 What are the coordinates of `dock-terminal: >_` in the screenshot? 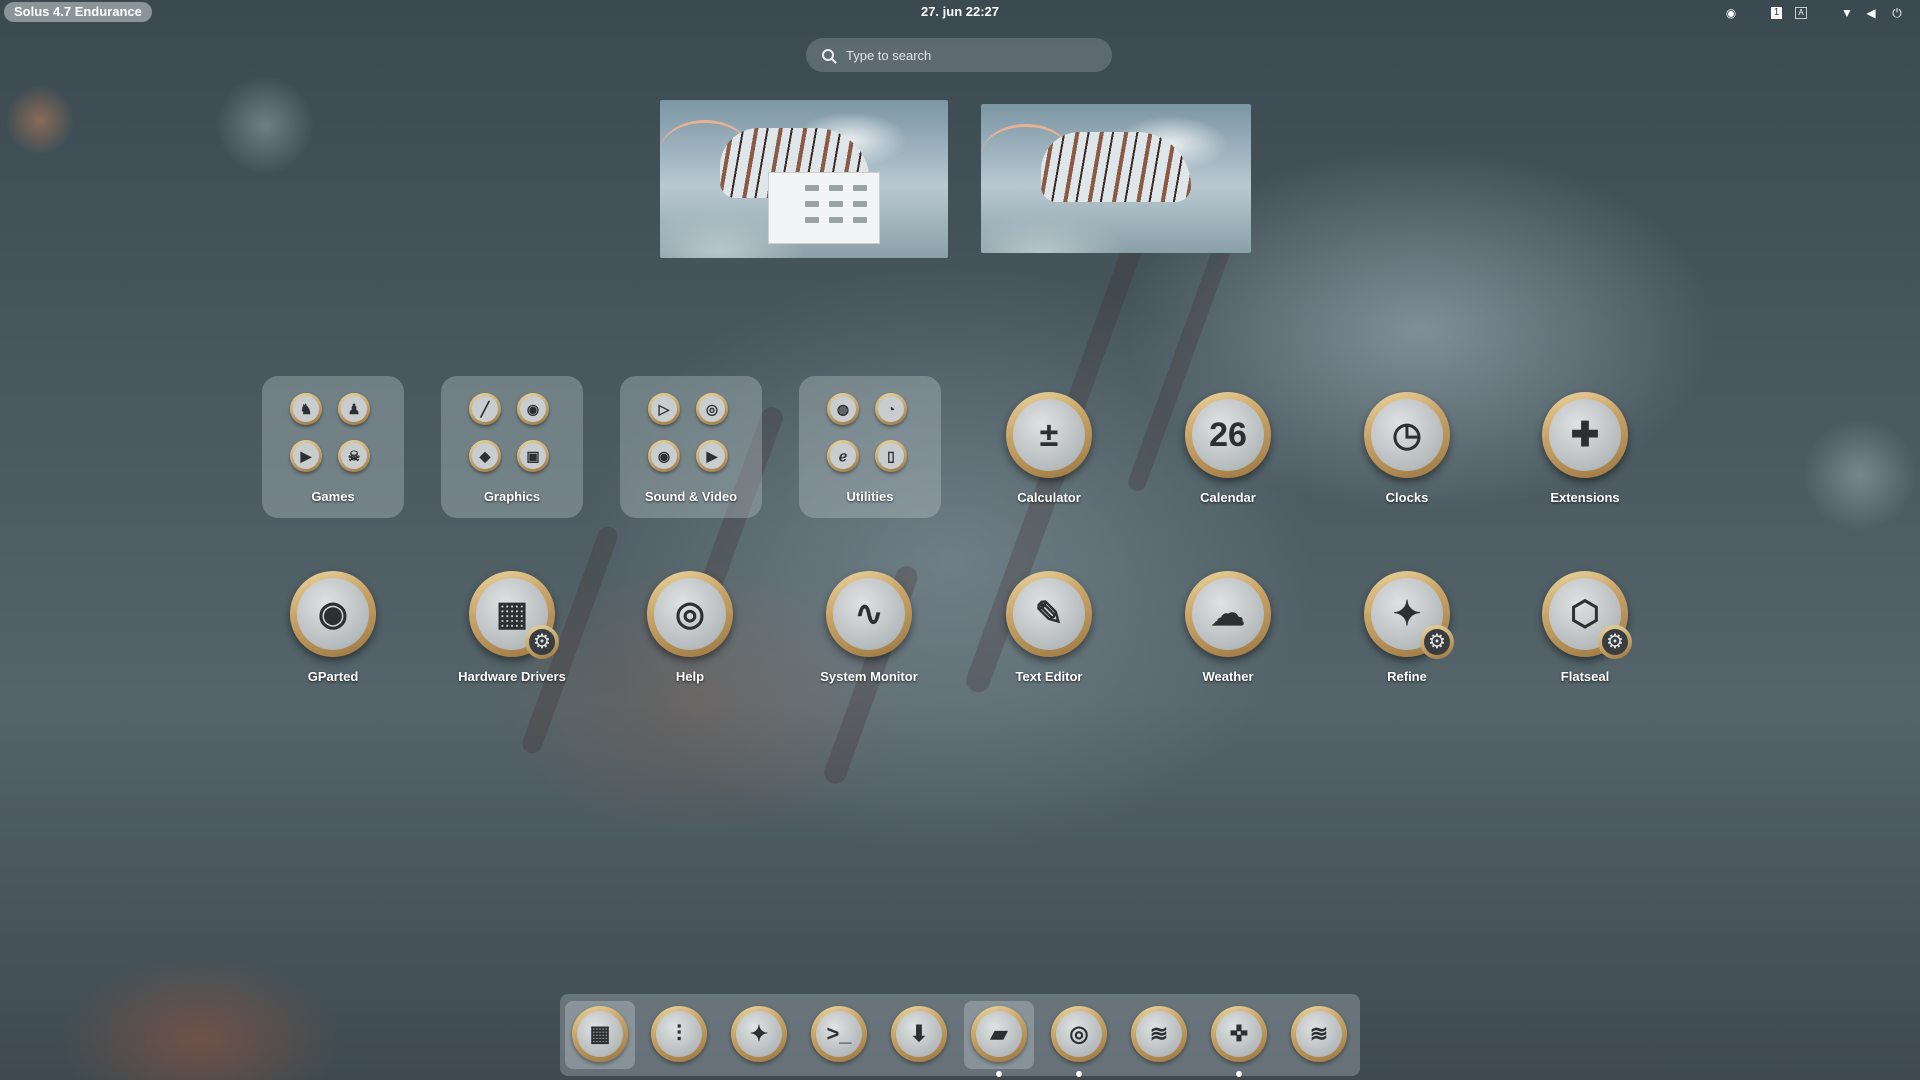 It's located at (839, 1035).